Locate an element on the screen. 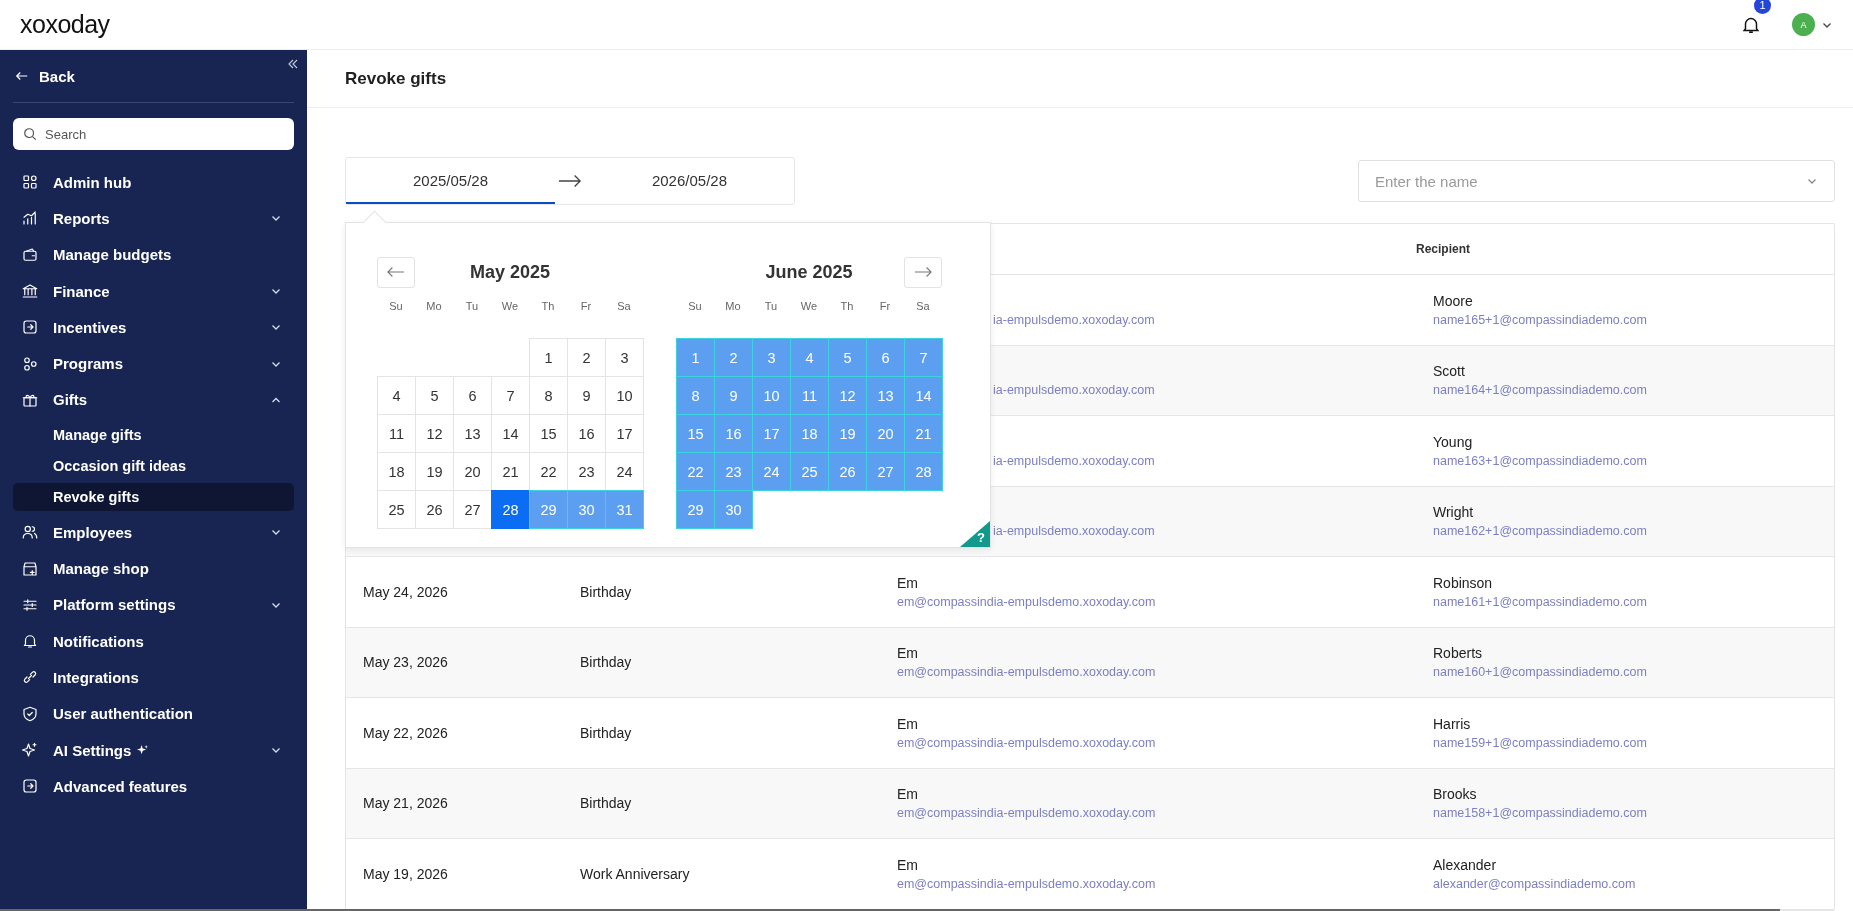 The width and height of the screenshot is (1853, 911). sidebar-item: Employees is located at coordinates (153, 532).